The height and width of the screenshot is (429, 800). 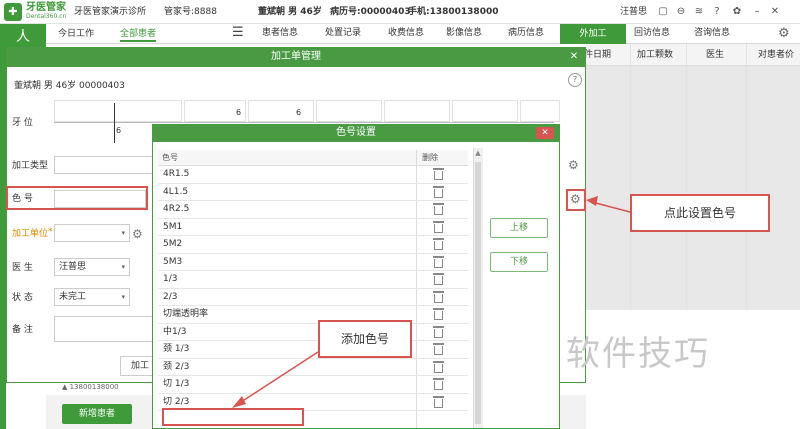 What do you see at coordinates (592, 201) in the screenshot?
I see `arrow-click-set-head` at bounding box center [592, 201].